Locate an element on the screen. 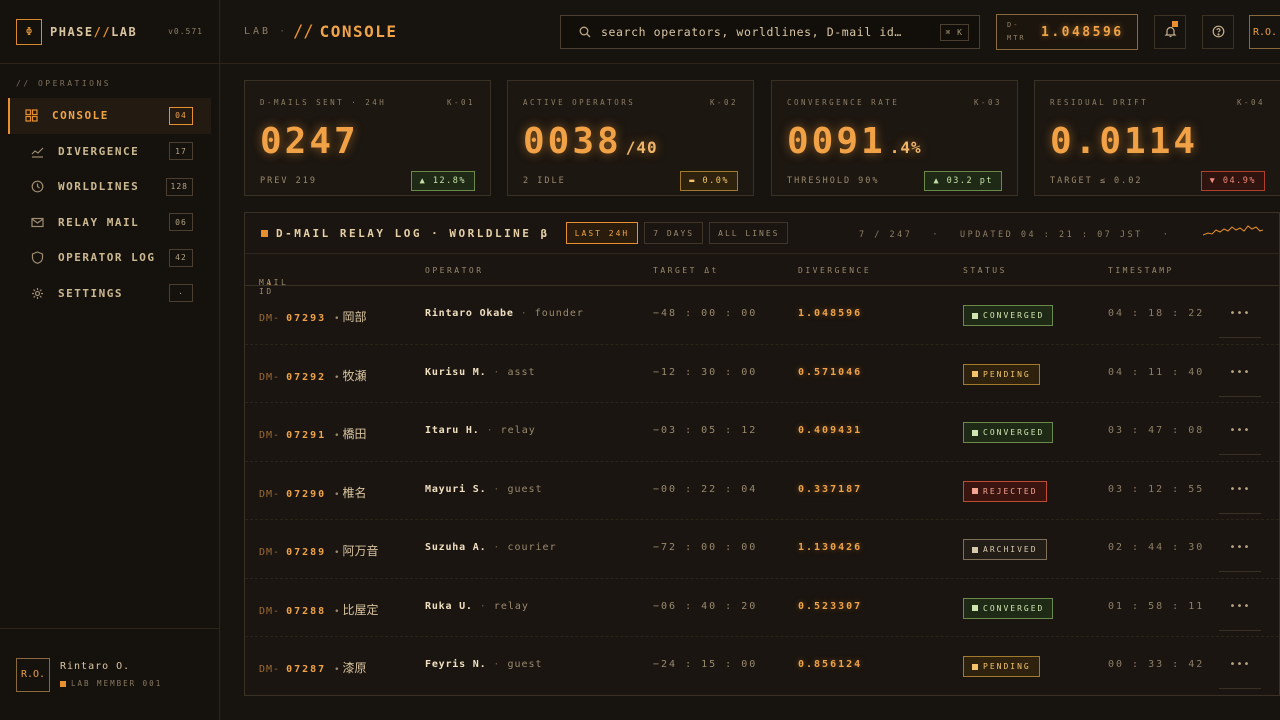  divergence-cell: 0.523307 is located at coordinates (830, 606).